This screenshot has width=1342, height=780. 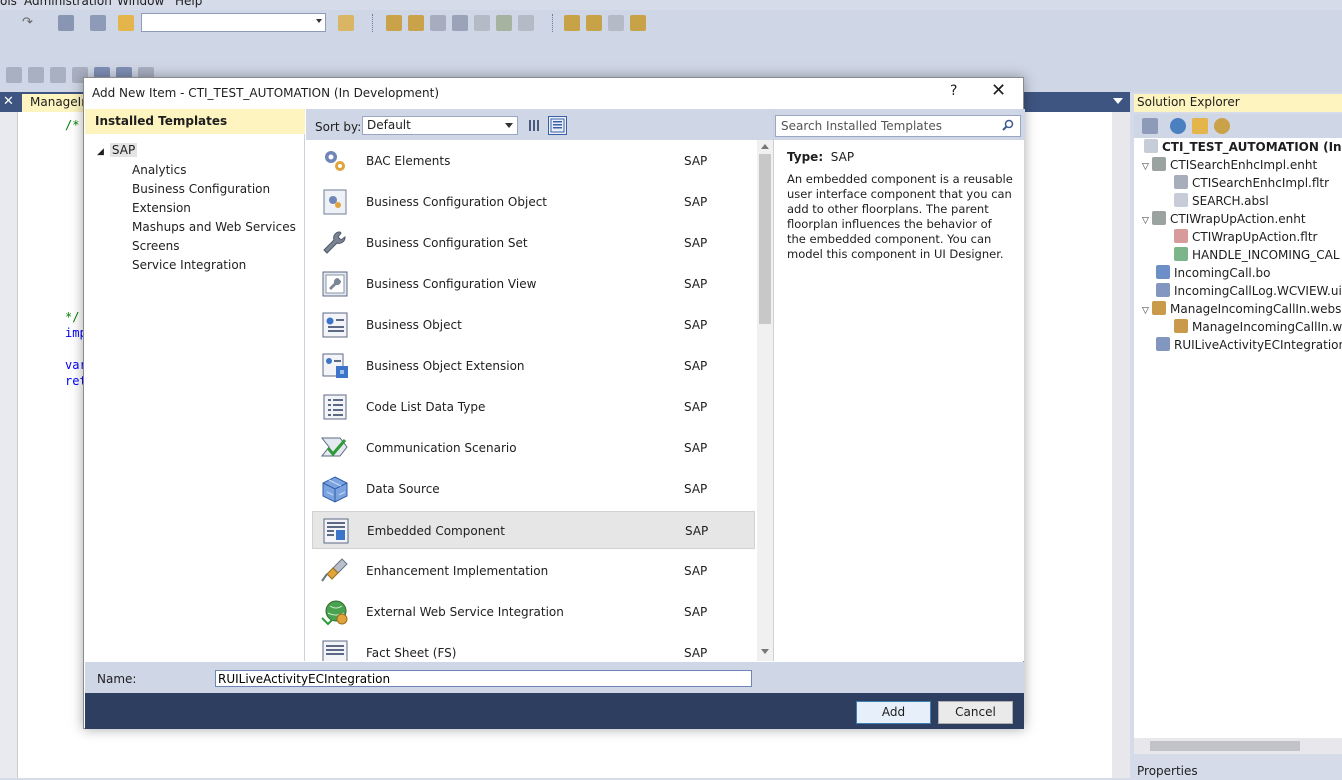 What do you see at coordinates (572, 23) in the screenshot?
I see `deploy-icon` at bounding box center [572, 23].